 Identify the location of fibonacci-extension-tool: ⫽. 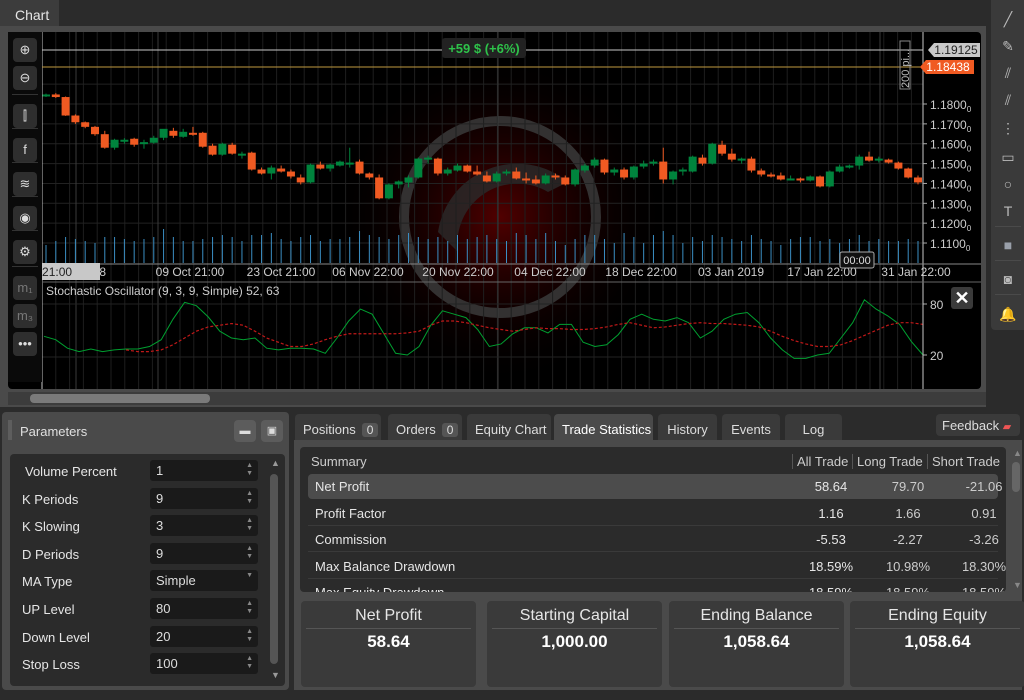
(1008, 73).